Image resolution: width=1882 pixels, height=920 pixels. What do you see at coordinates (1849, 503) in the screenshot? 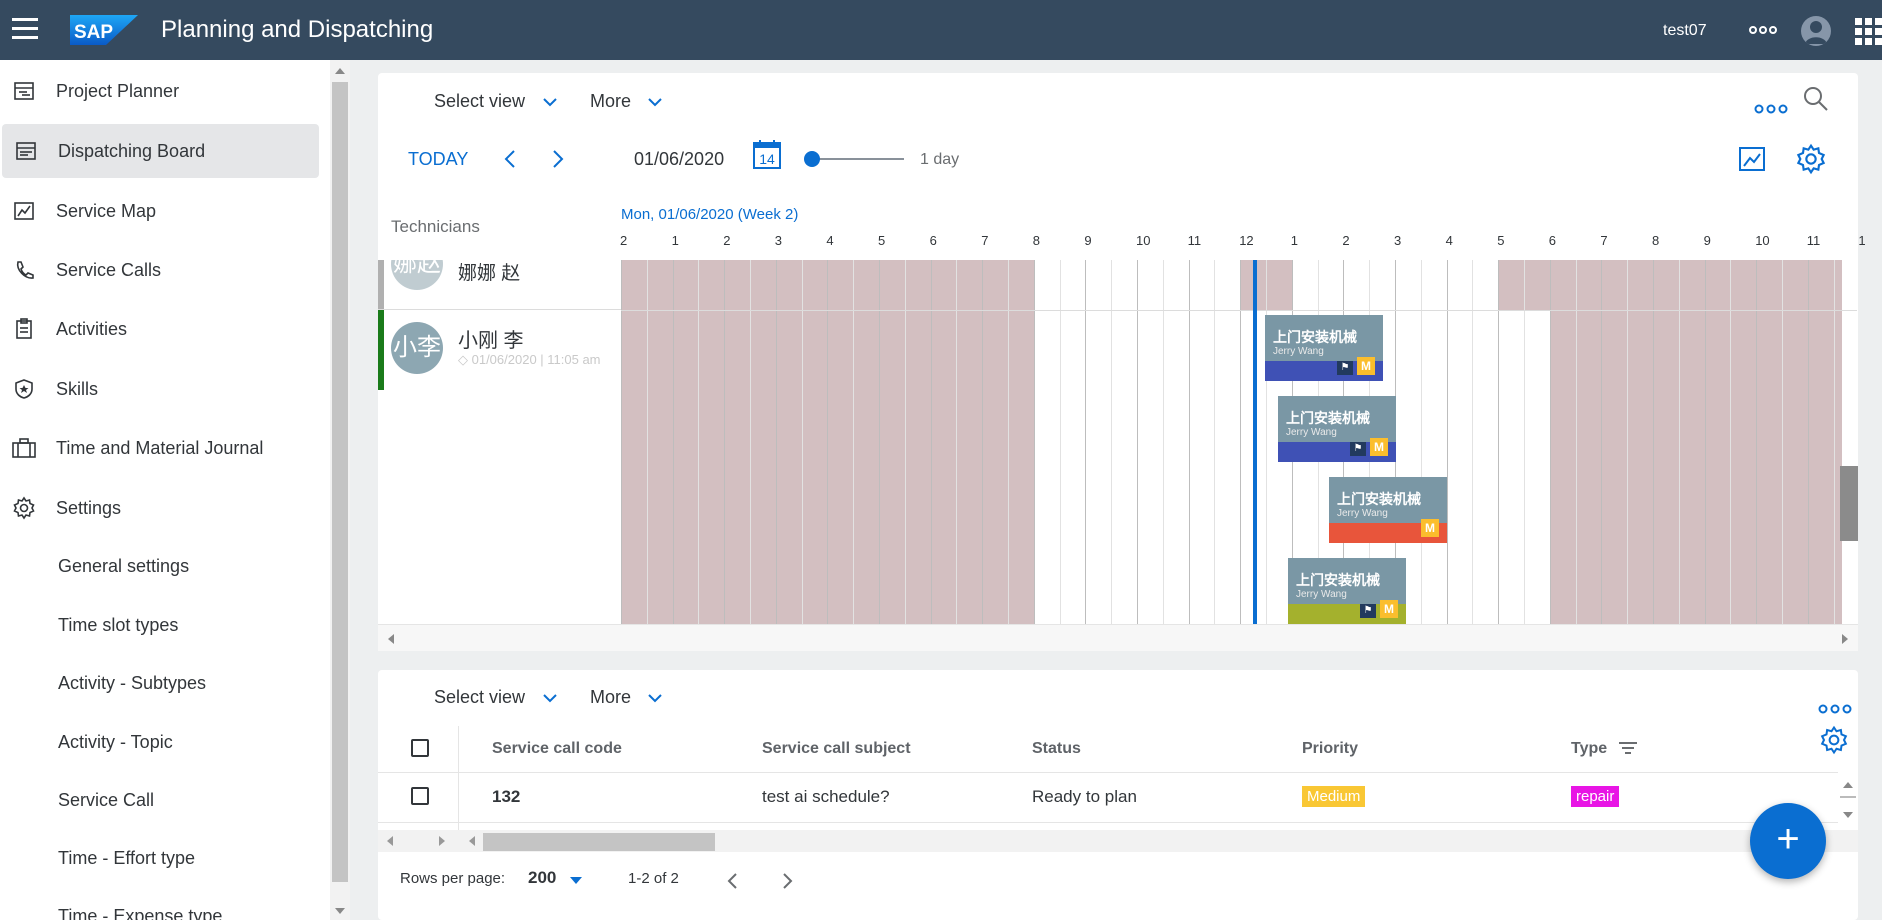
I see `gantt-vertical-scrollbar` at bounding box center [1849, 503].